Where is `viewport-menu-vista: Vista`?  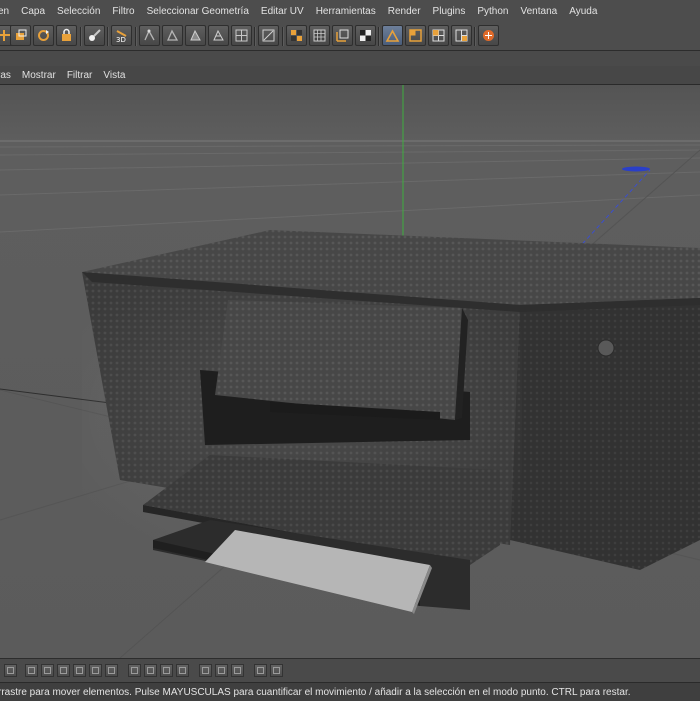
viewport-menu-vista: Vista is located at coordinates (114, 75).